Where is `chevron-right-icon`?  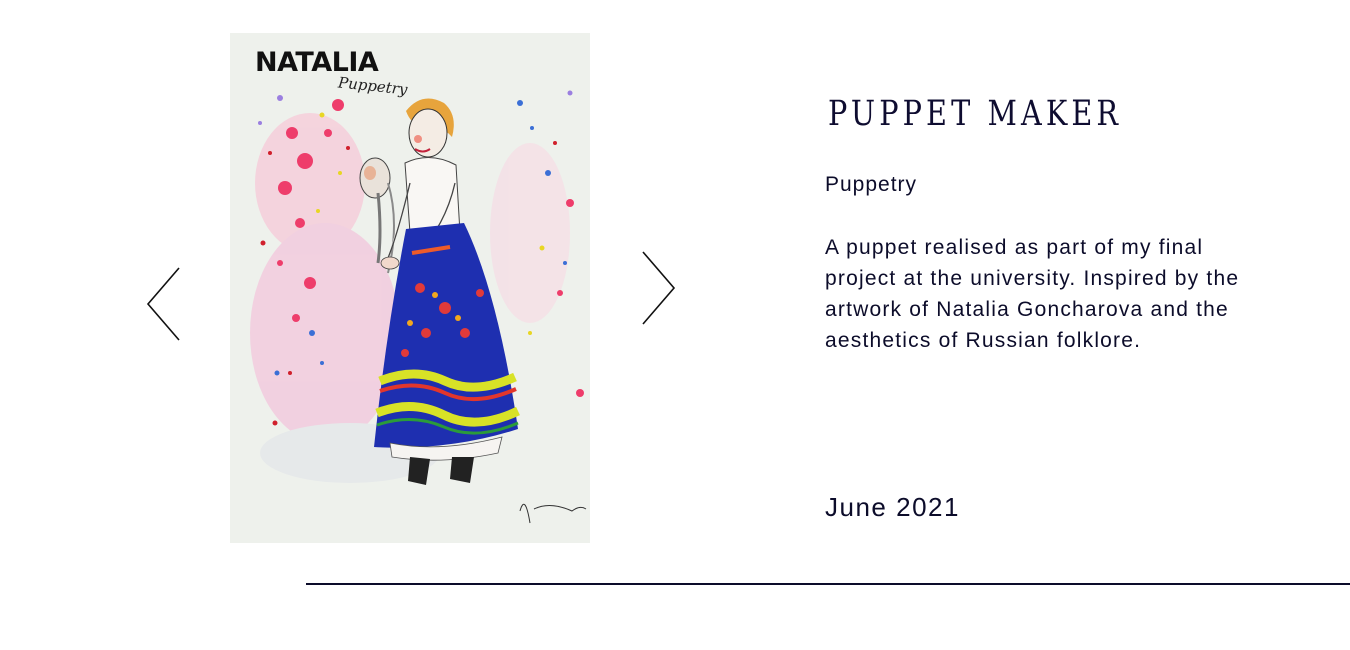 chevron-right-icon is located at coordinates (659, 288).